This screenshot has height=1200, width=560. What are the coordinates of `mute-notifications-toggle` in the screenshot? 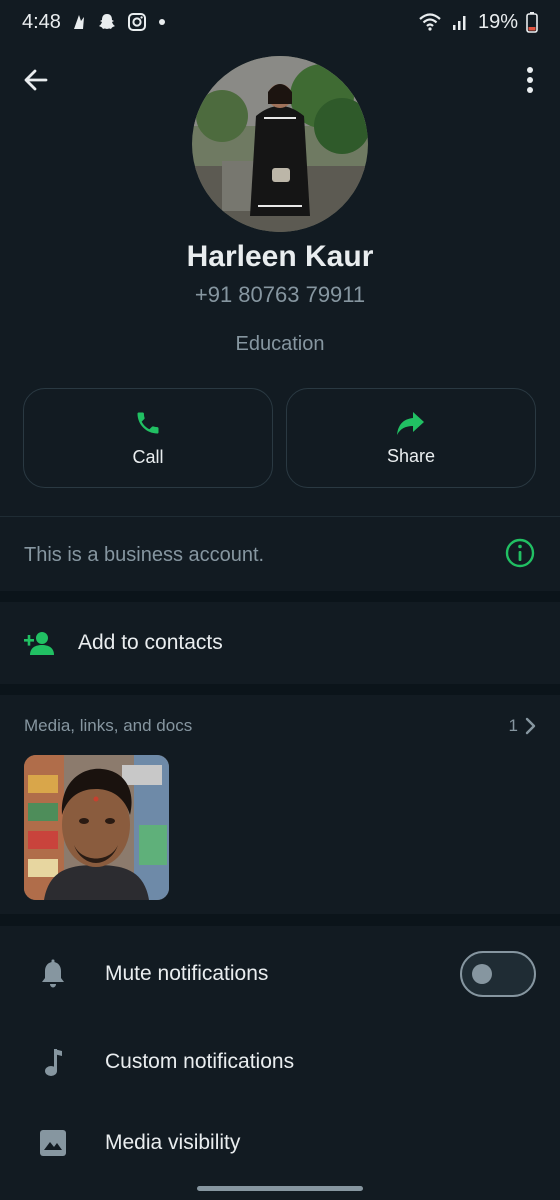 It's located at (498, 974).